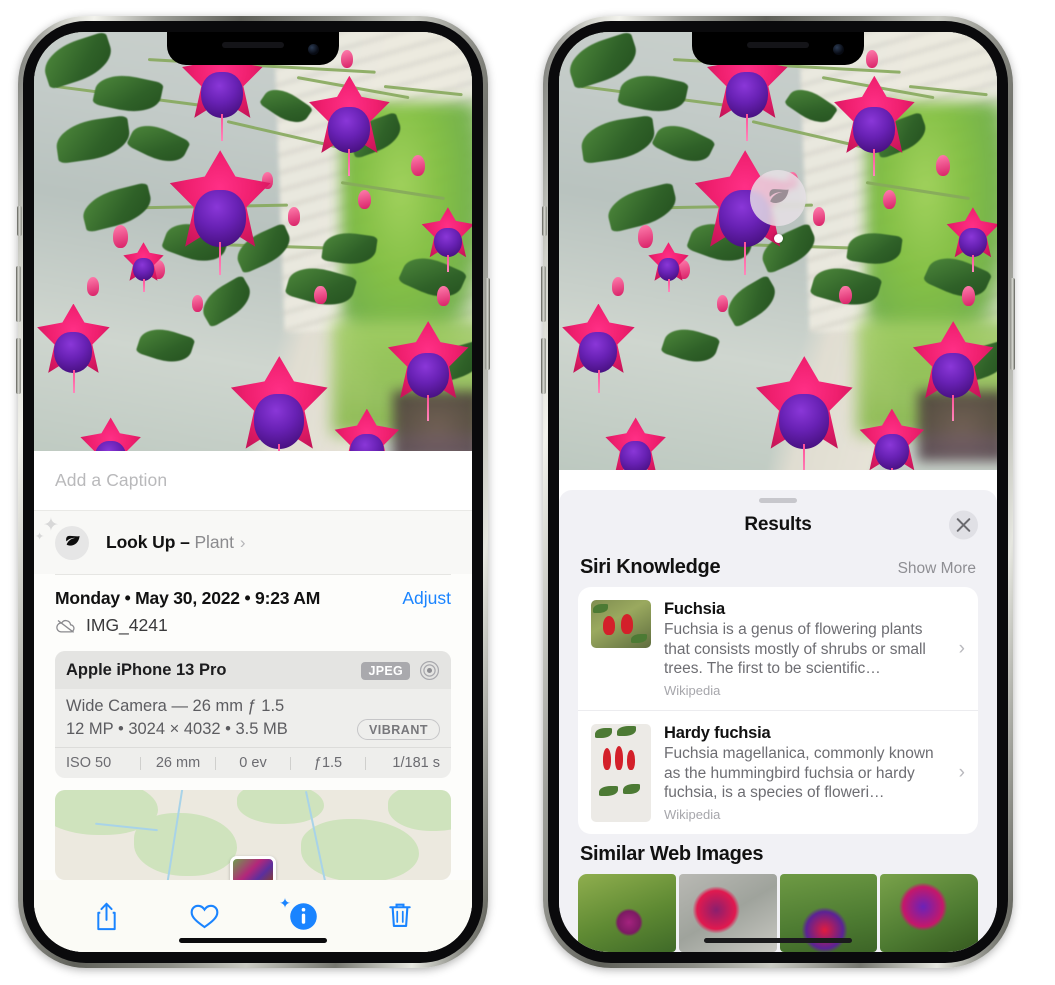 The image size is (1055, 985). Describe the element at coordinates (778, 238) in the screenshot. I see `lookup-anchor-dot` at that location.